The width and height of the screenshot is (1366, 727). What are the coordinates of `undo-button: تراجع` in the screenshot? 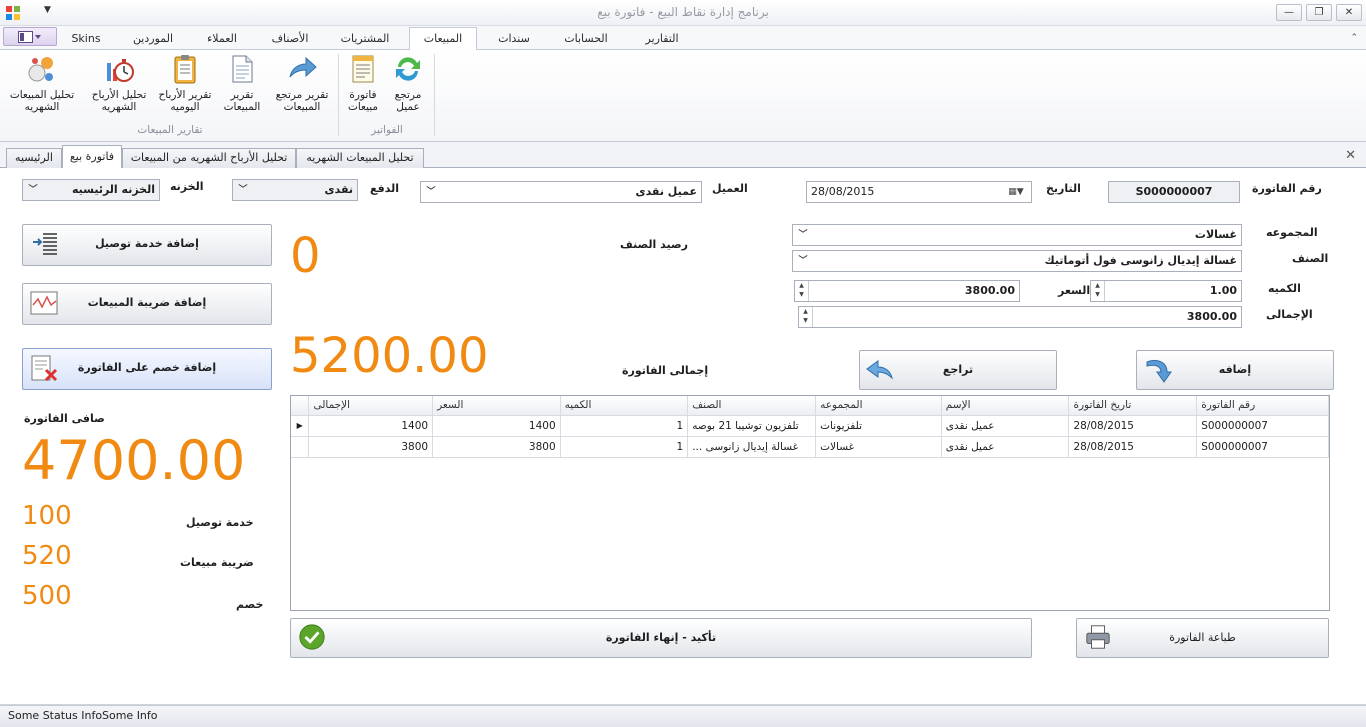 It's located at (958, 370).